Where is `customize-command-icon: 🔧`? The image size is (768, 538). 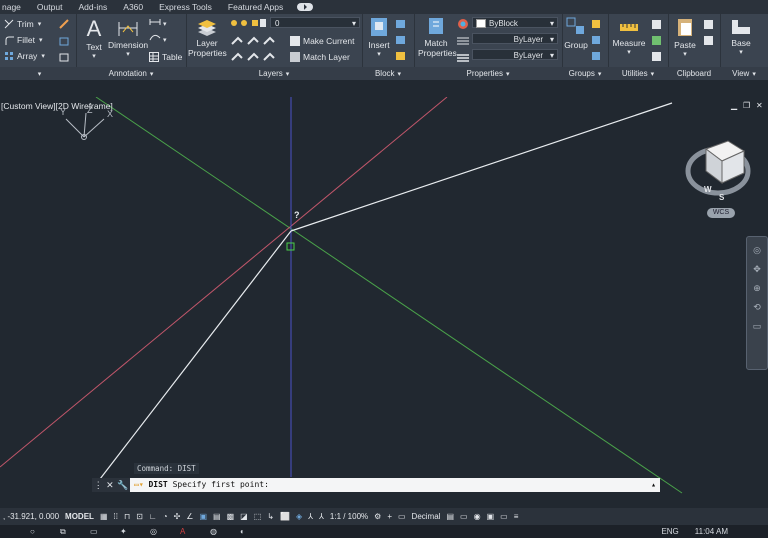
customize-command-icon: 🔧 is located at coordinates (122, 485).